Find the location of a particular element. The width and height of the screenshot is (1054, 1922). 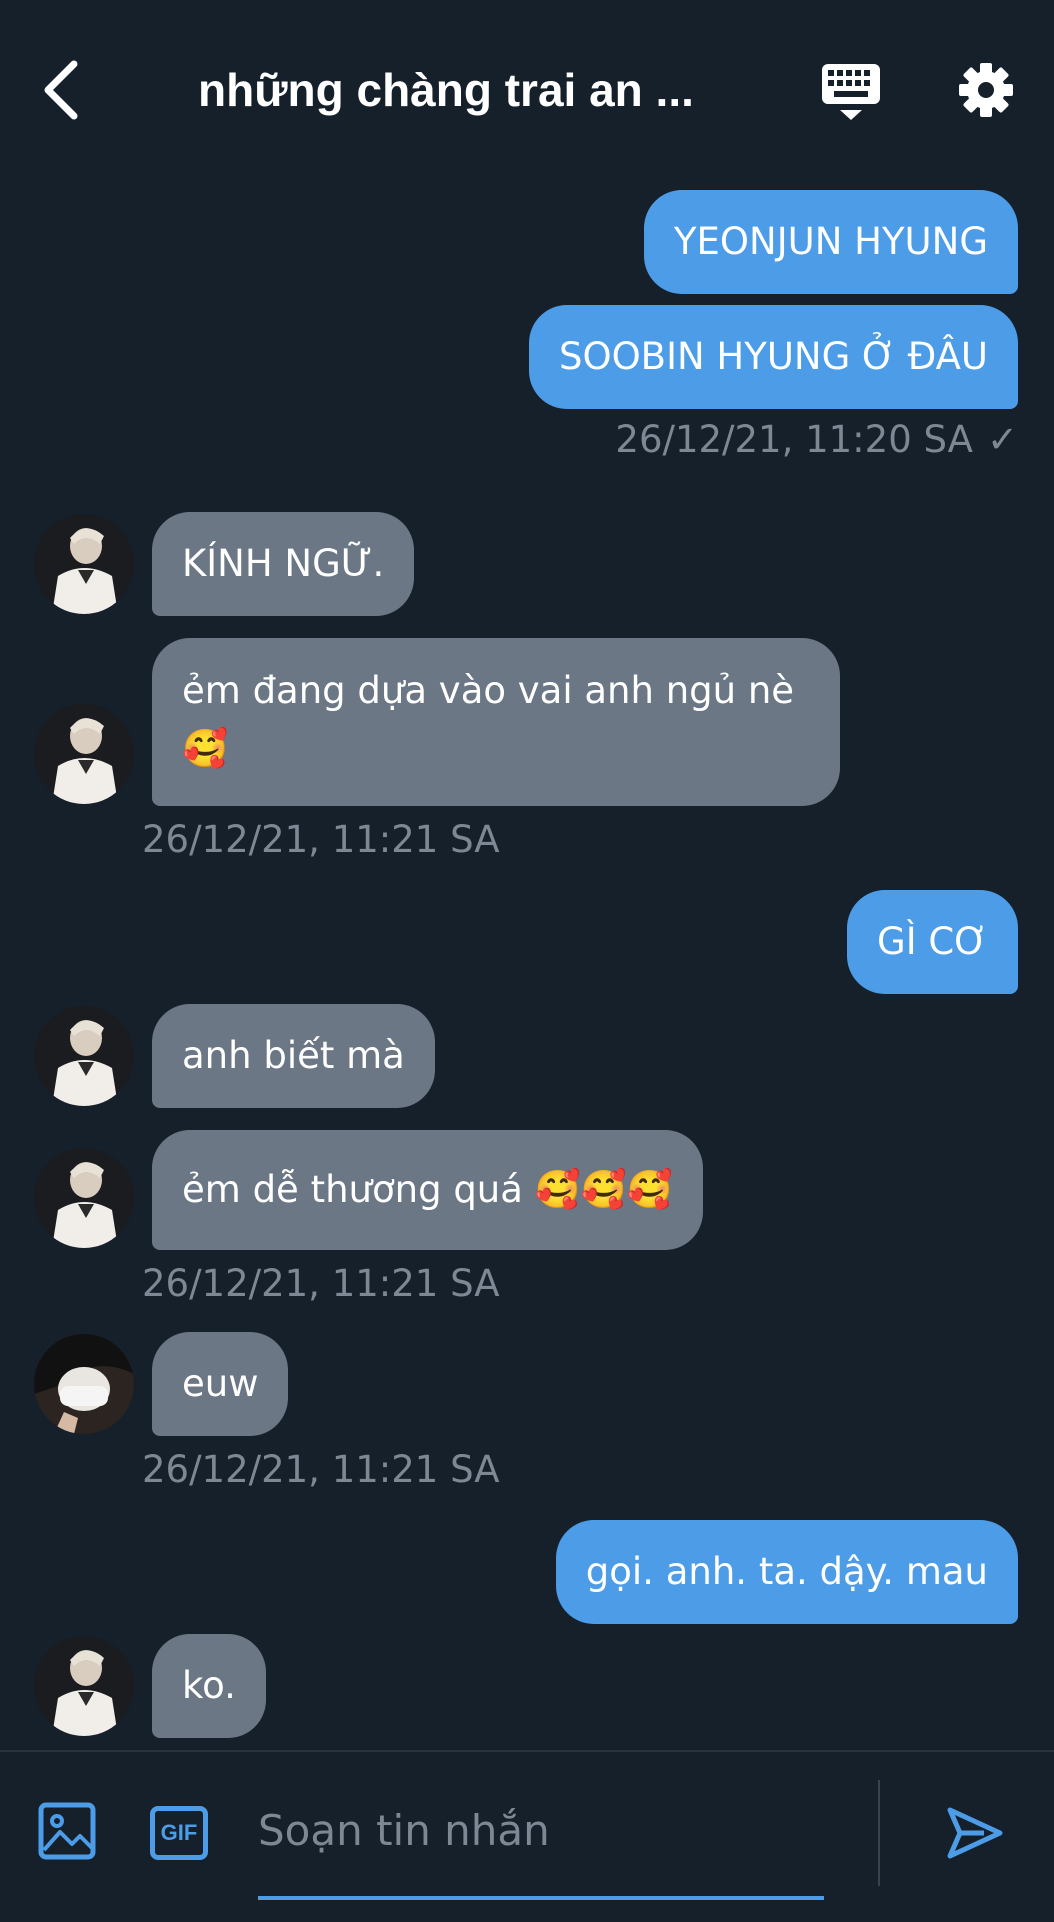

message-bubble-outgoing: SOOBIN HYUNG Ở ĐÂU is located at coordinates (773, 357).